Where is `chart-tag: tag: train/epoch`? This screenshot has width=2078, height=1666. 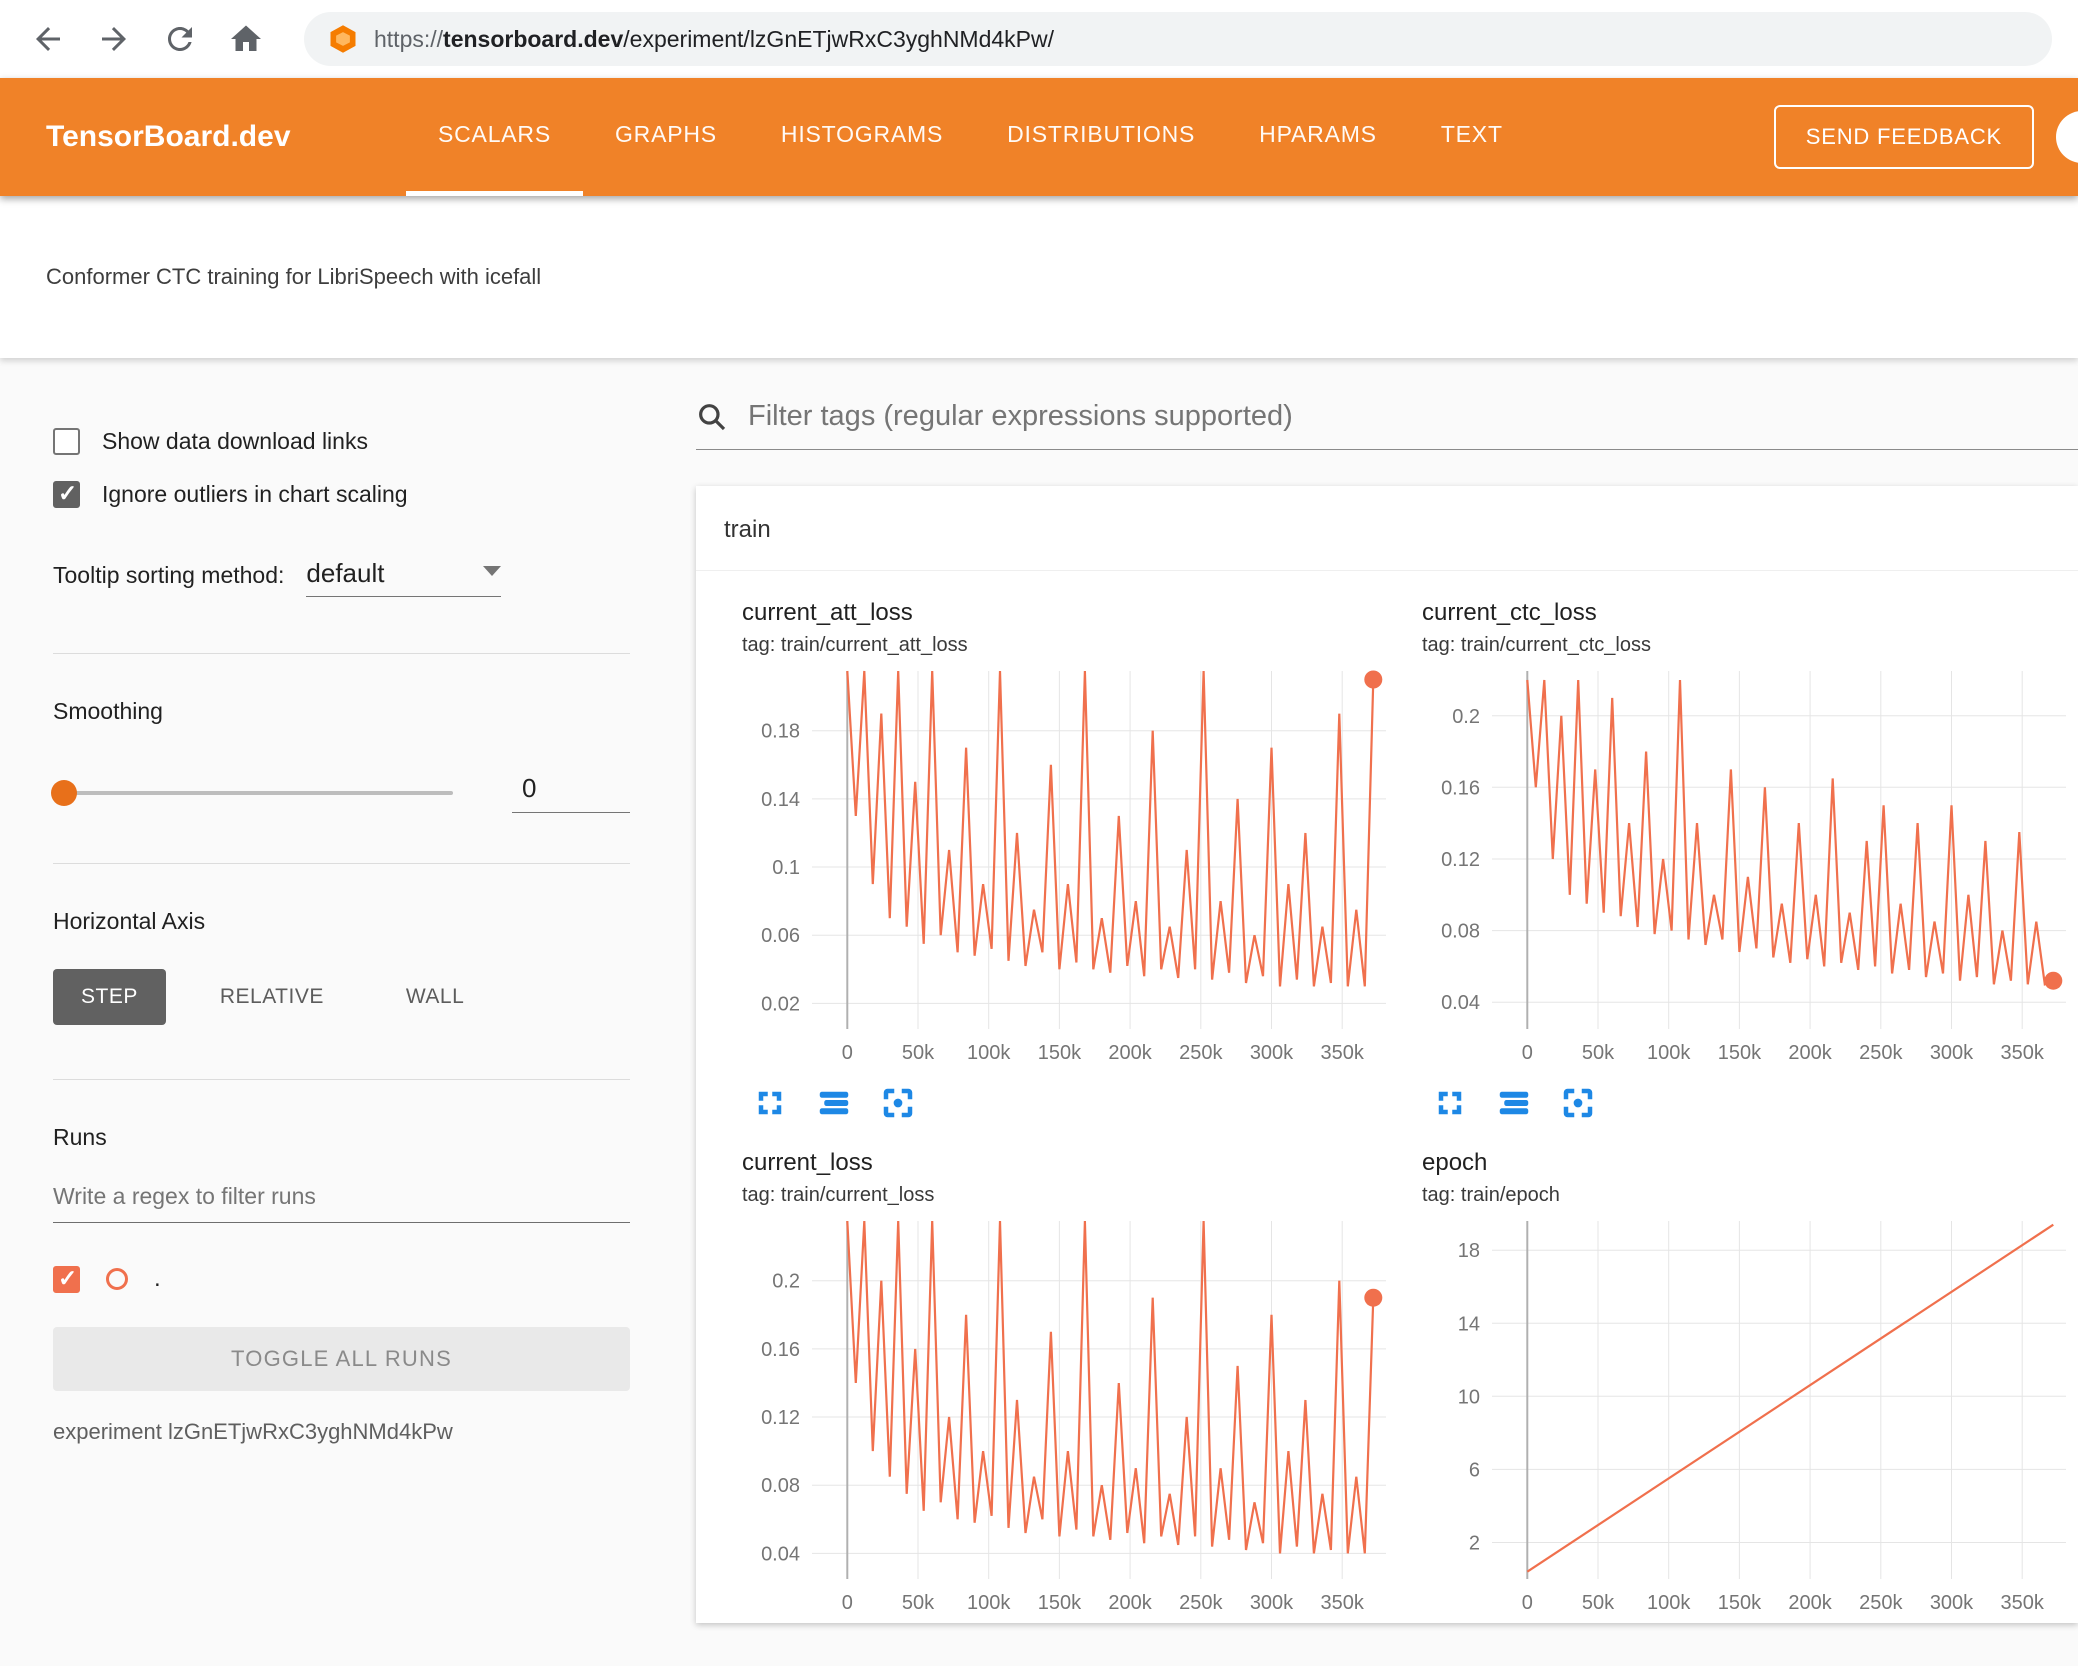 chart-tag: tag: train/epoch is located at coordinates (1491, 1195).